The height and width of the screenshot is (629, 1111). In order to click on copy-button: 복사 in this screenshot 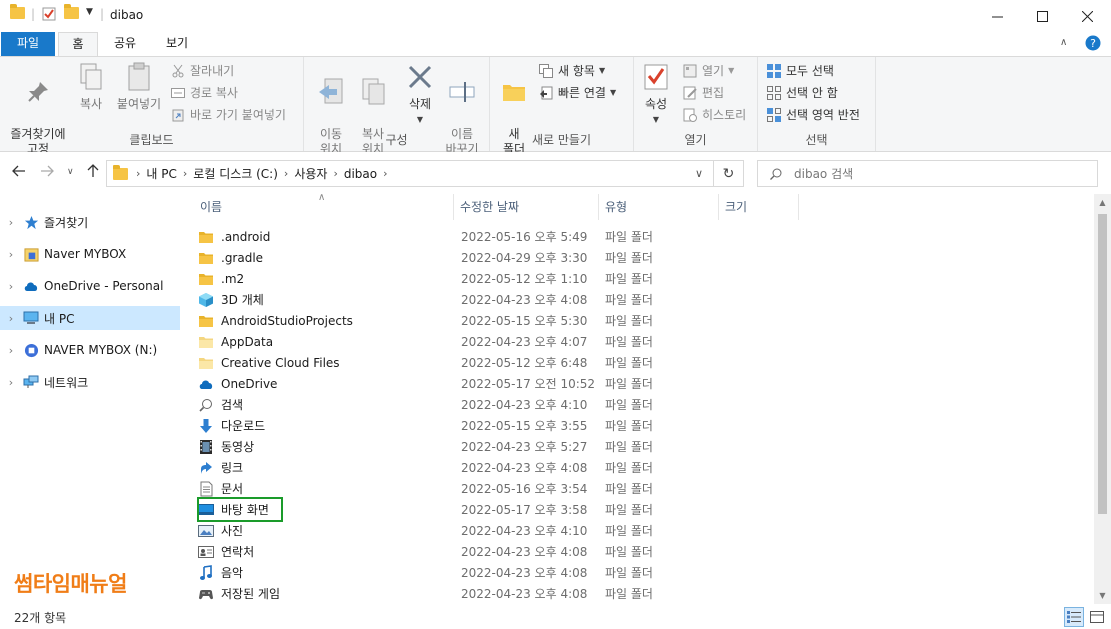, I will do `click(91, 86)`.